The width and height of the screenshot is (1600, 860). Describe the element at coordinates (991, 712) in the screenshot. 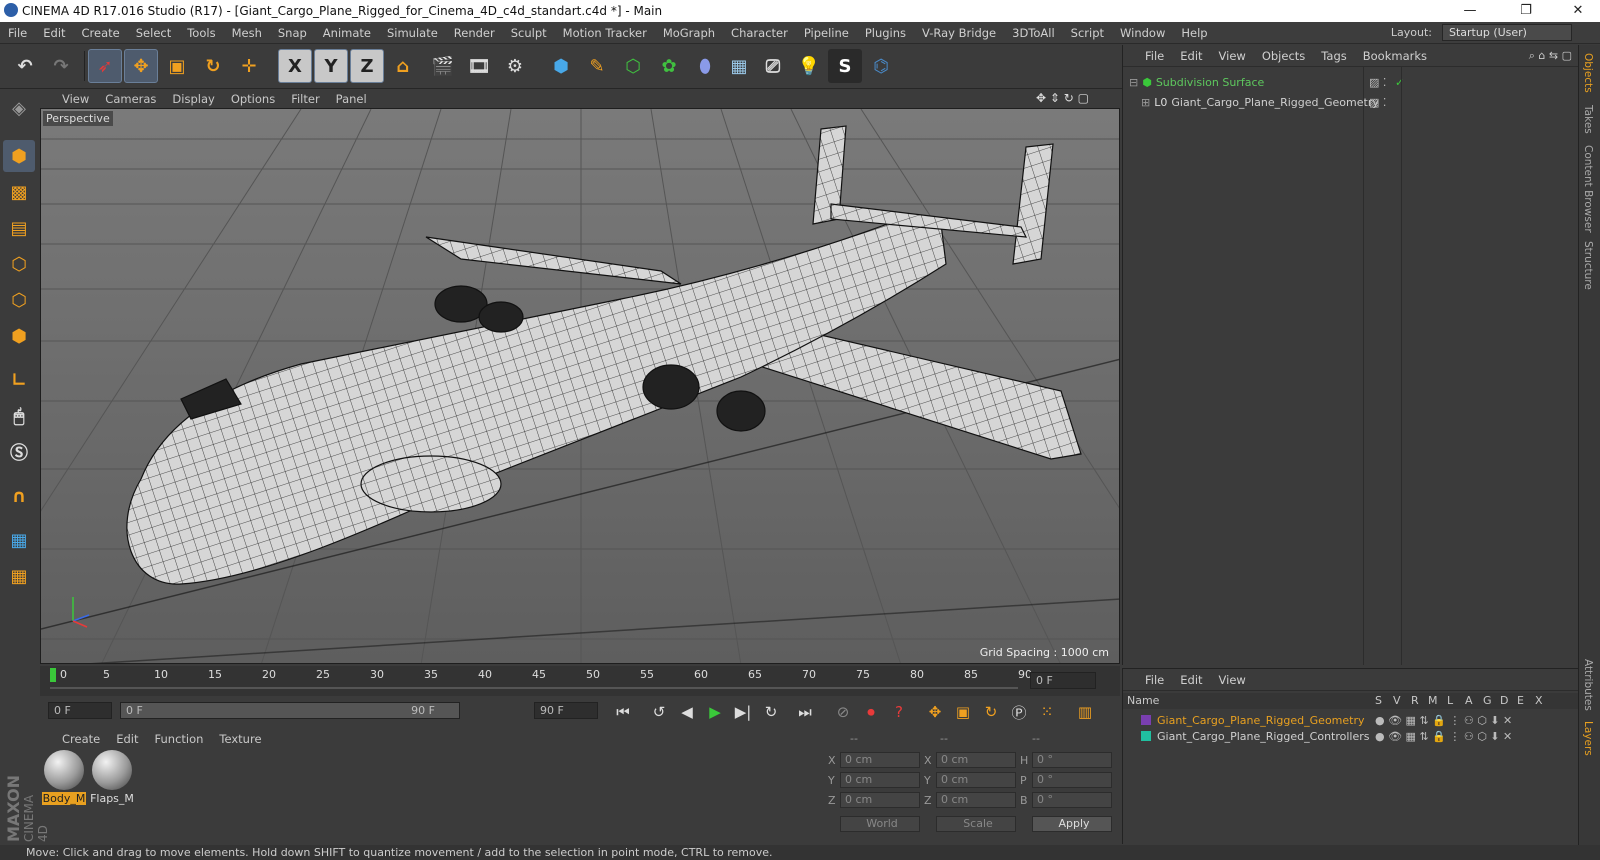

I see `key-rotation-icon: ↻` at that location.